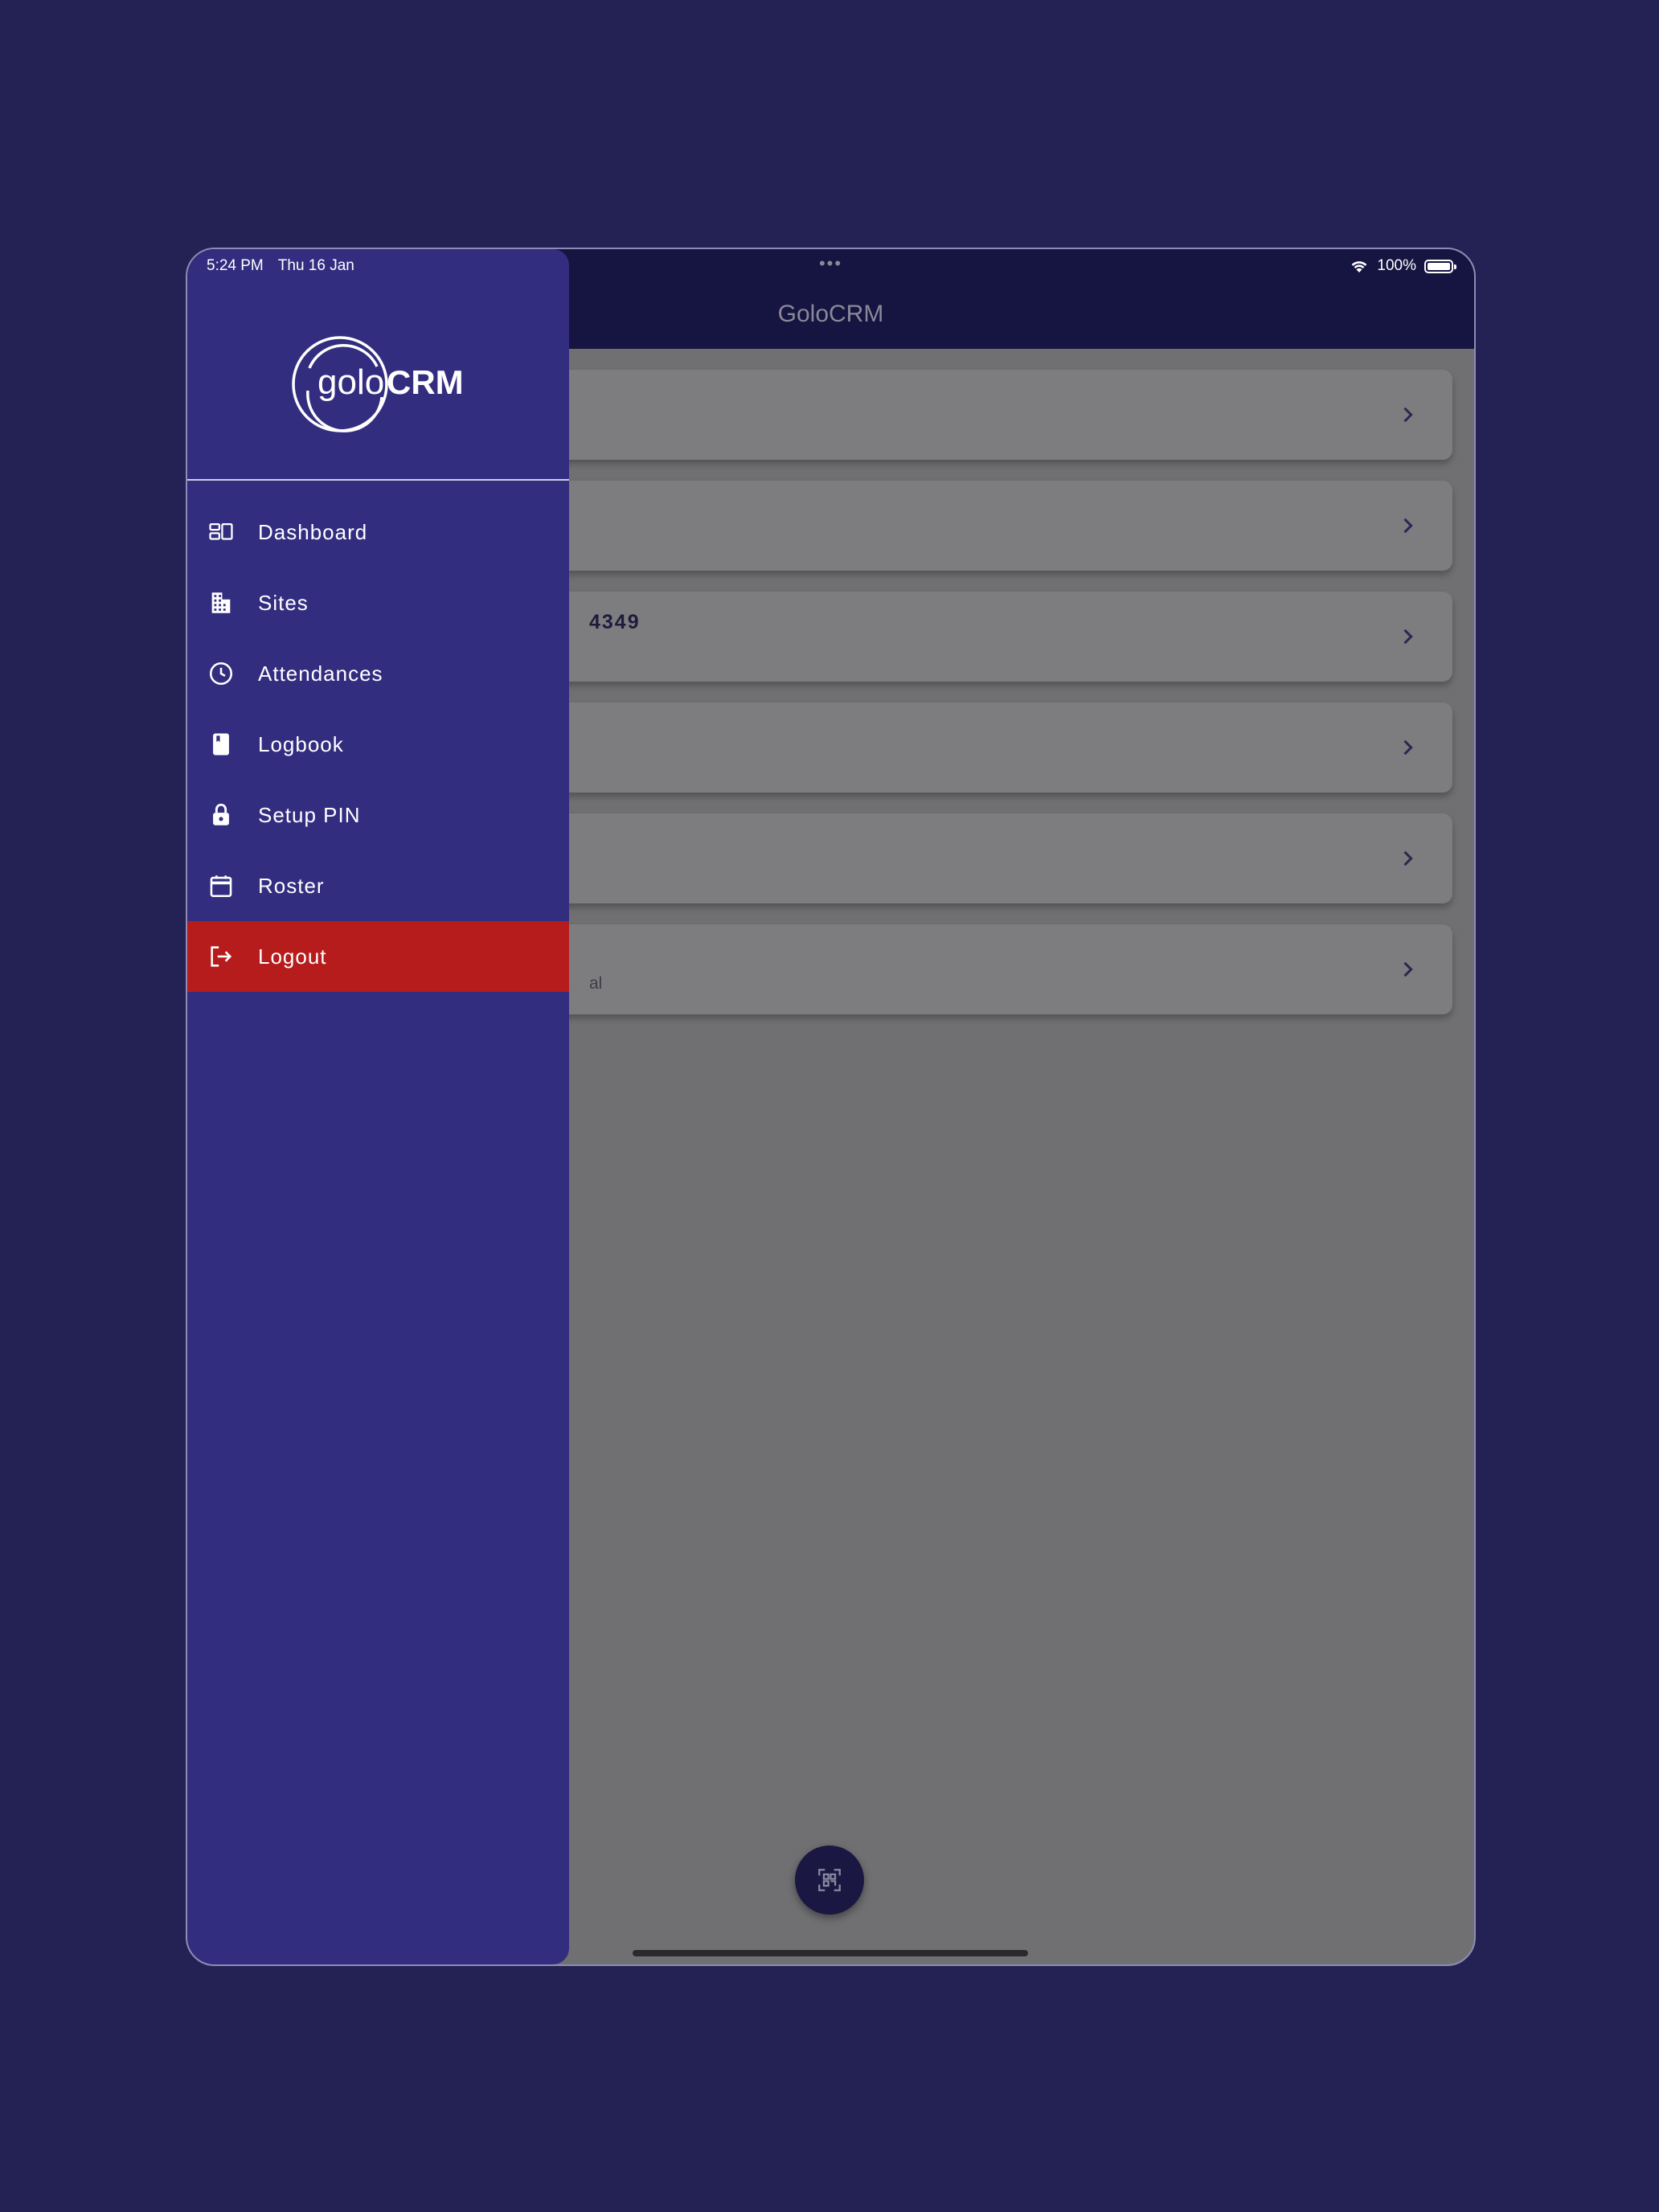 This screenshot has width=1659, height=2212. I want to click on battery-percent: 100%, so click(1396, 265).